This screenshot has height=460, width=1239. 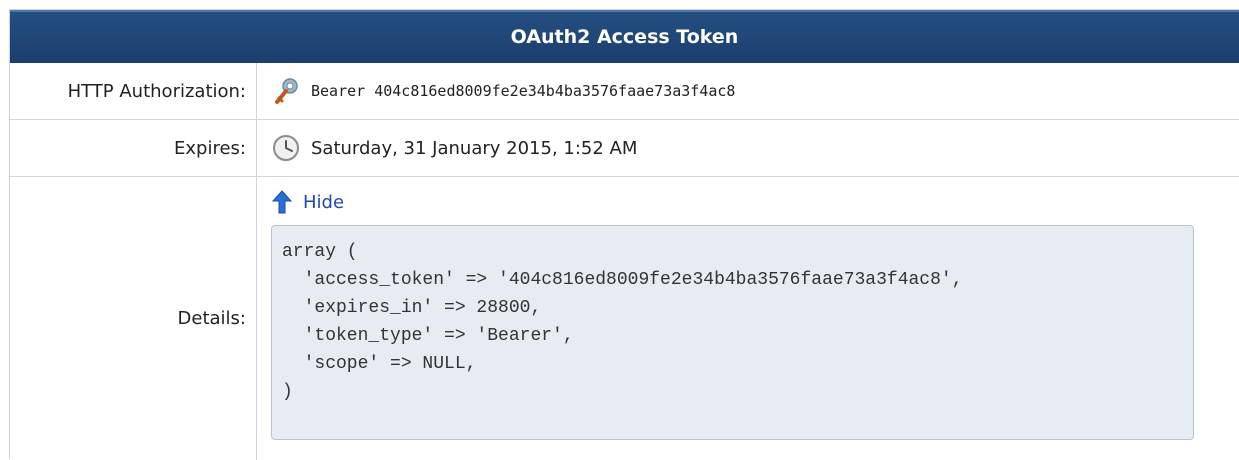 What do you see at coordinates (755, 202) in the screenshot?
I see `hide-details-link: Hide` at bounding box center [755, 202].